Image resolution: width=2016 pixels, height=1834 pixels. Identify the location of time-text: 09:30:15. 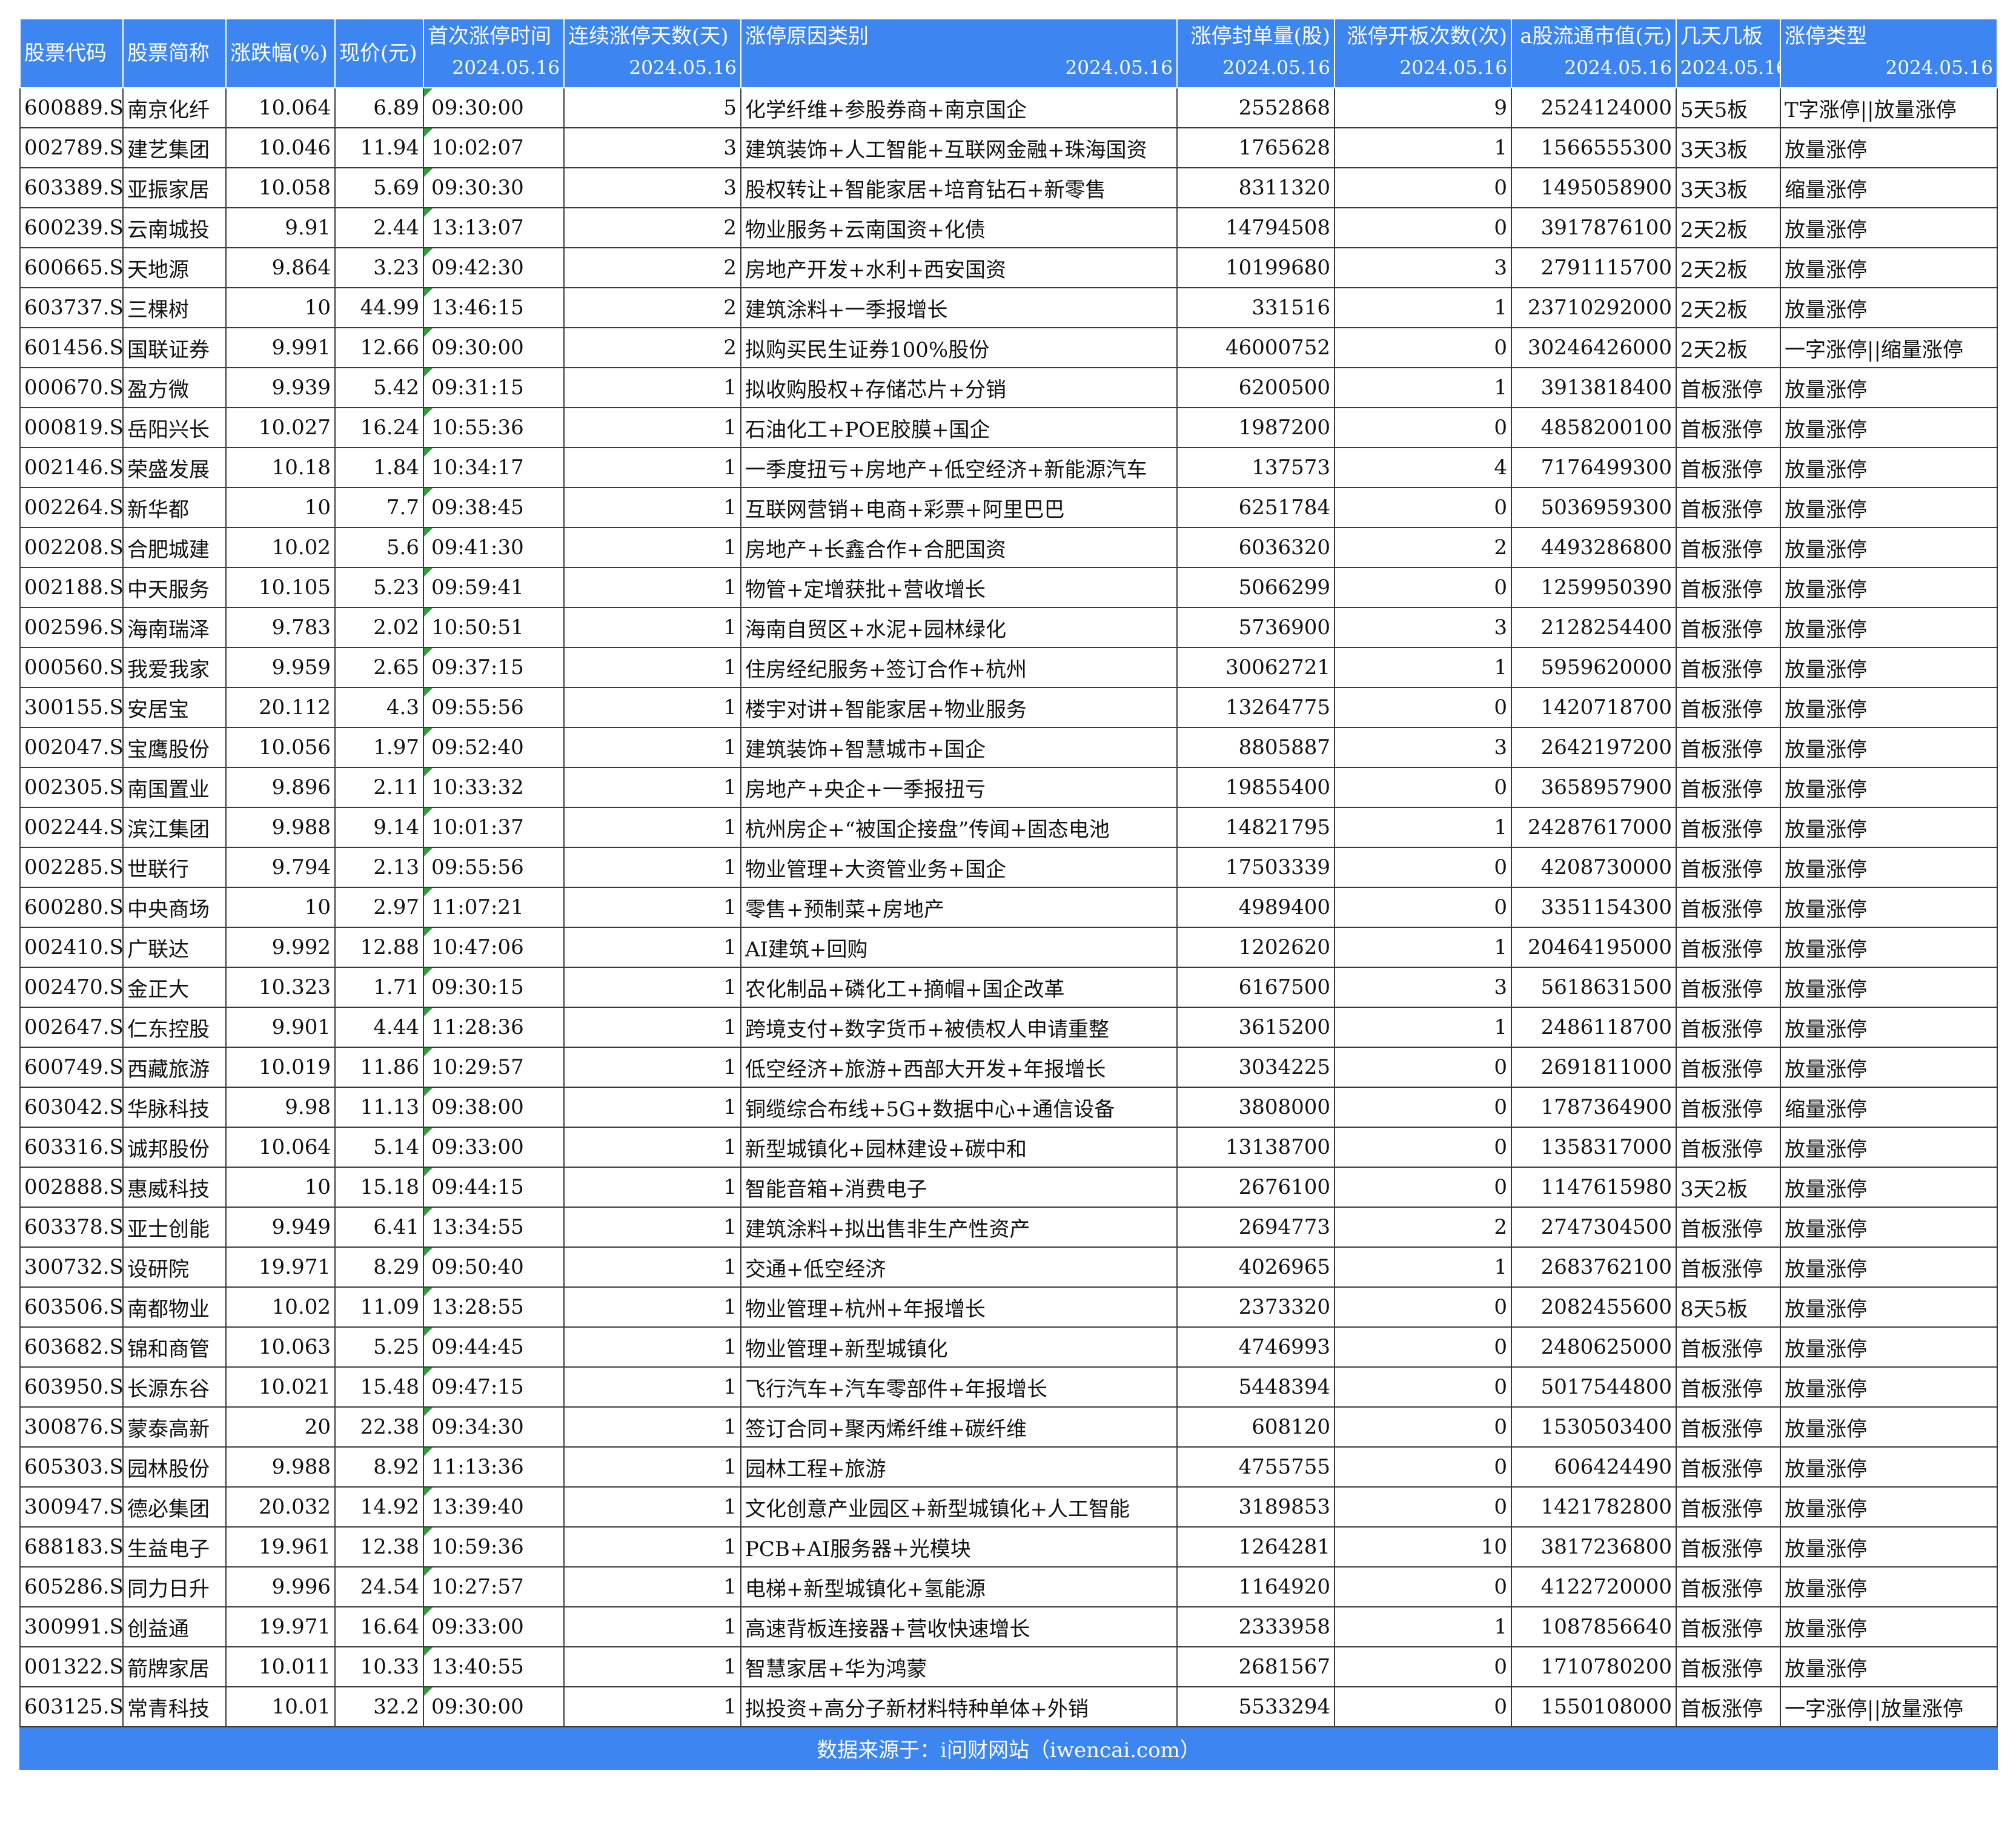
(477, 987).